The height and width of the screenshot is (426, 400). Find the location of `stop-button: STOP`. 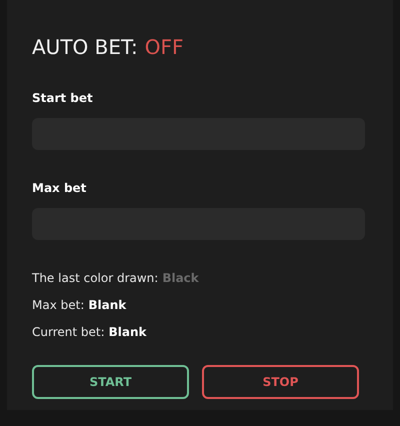

stop-button: STOP is located at coordinates (280, 382).